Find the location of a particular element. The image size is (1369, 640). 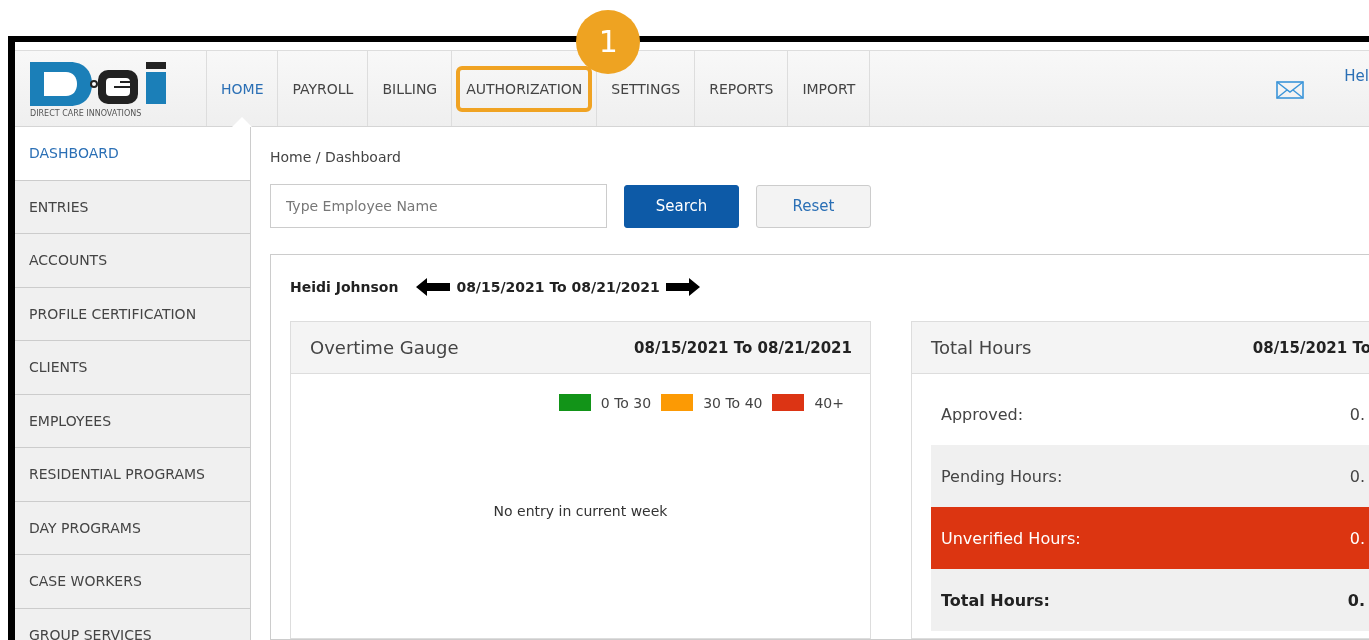

panel-date-range: 08/15/2021 To 08/21/2021 is located at coordinates (743, 347).